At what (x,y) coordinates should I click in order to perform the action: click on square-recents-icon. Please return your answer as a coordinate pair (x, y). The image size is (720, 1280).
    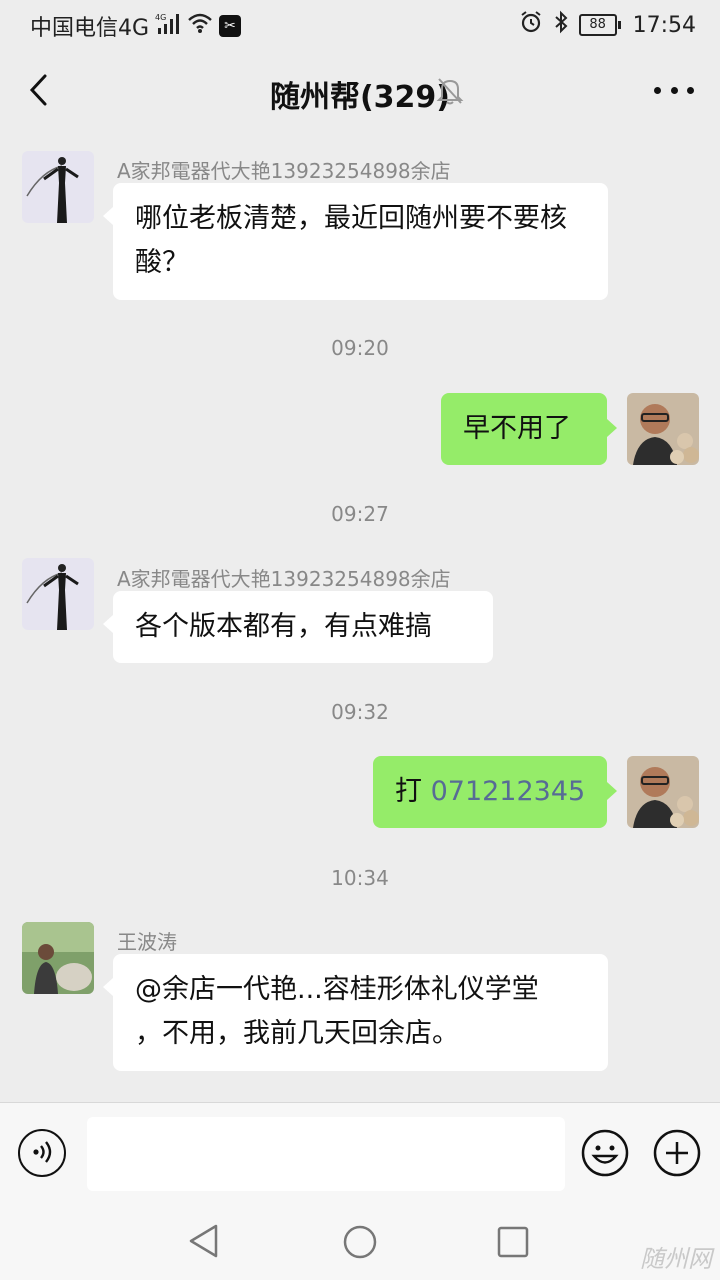
    Looking at the image, I should click on (513, 1242).